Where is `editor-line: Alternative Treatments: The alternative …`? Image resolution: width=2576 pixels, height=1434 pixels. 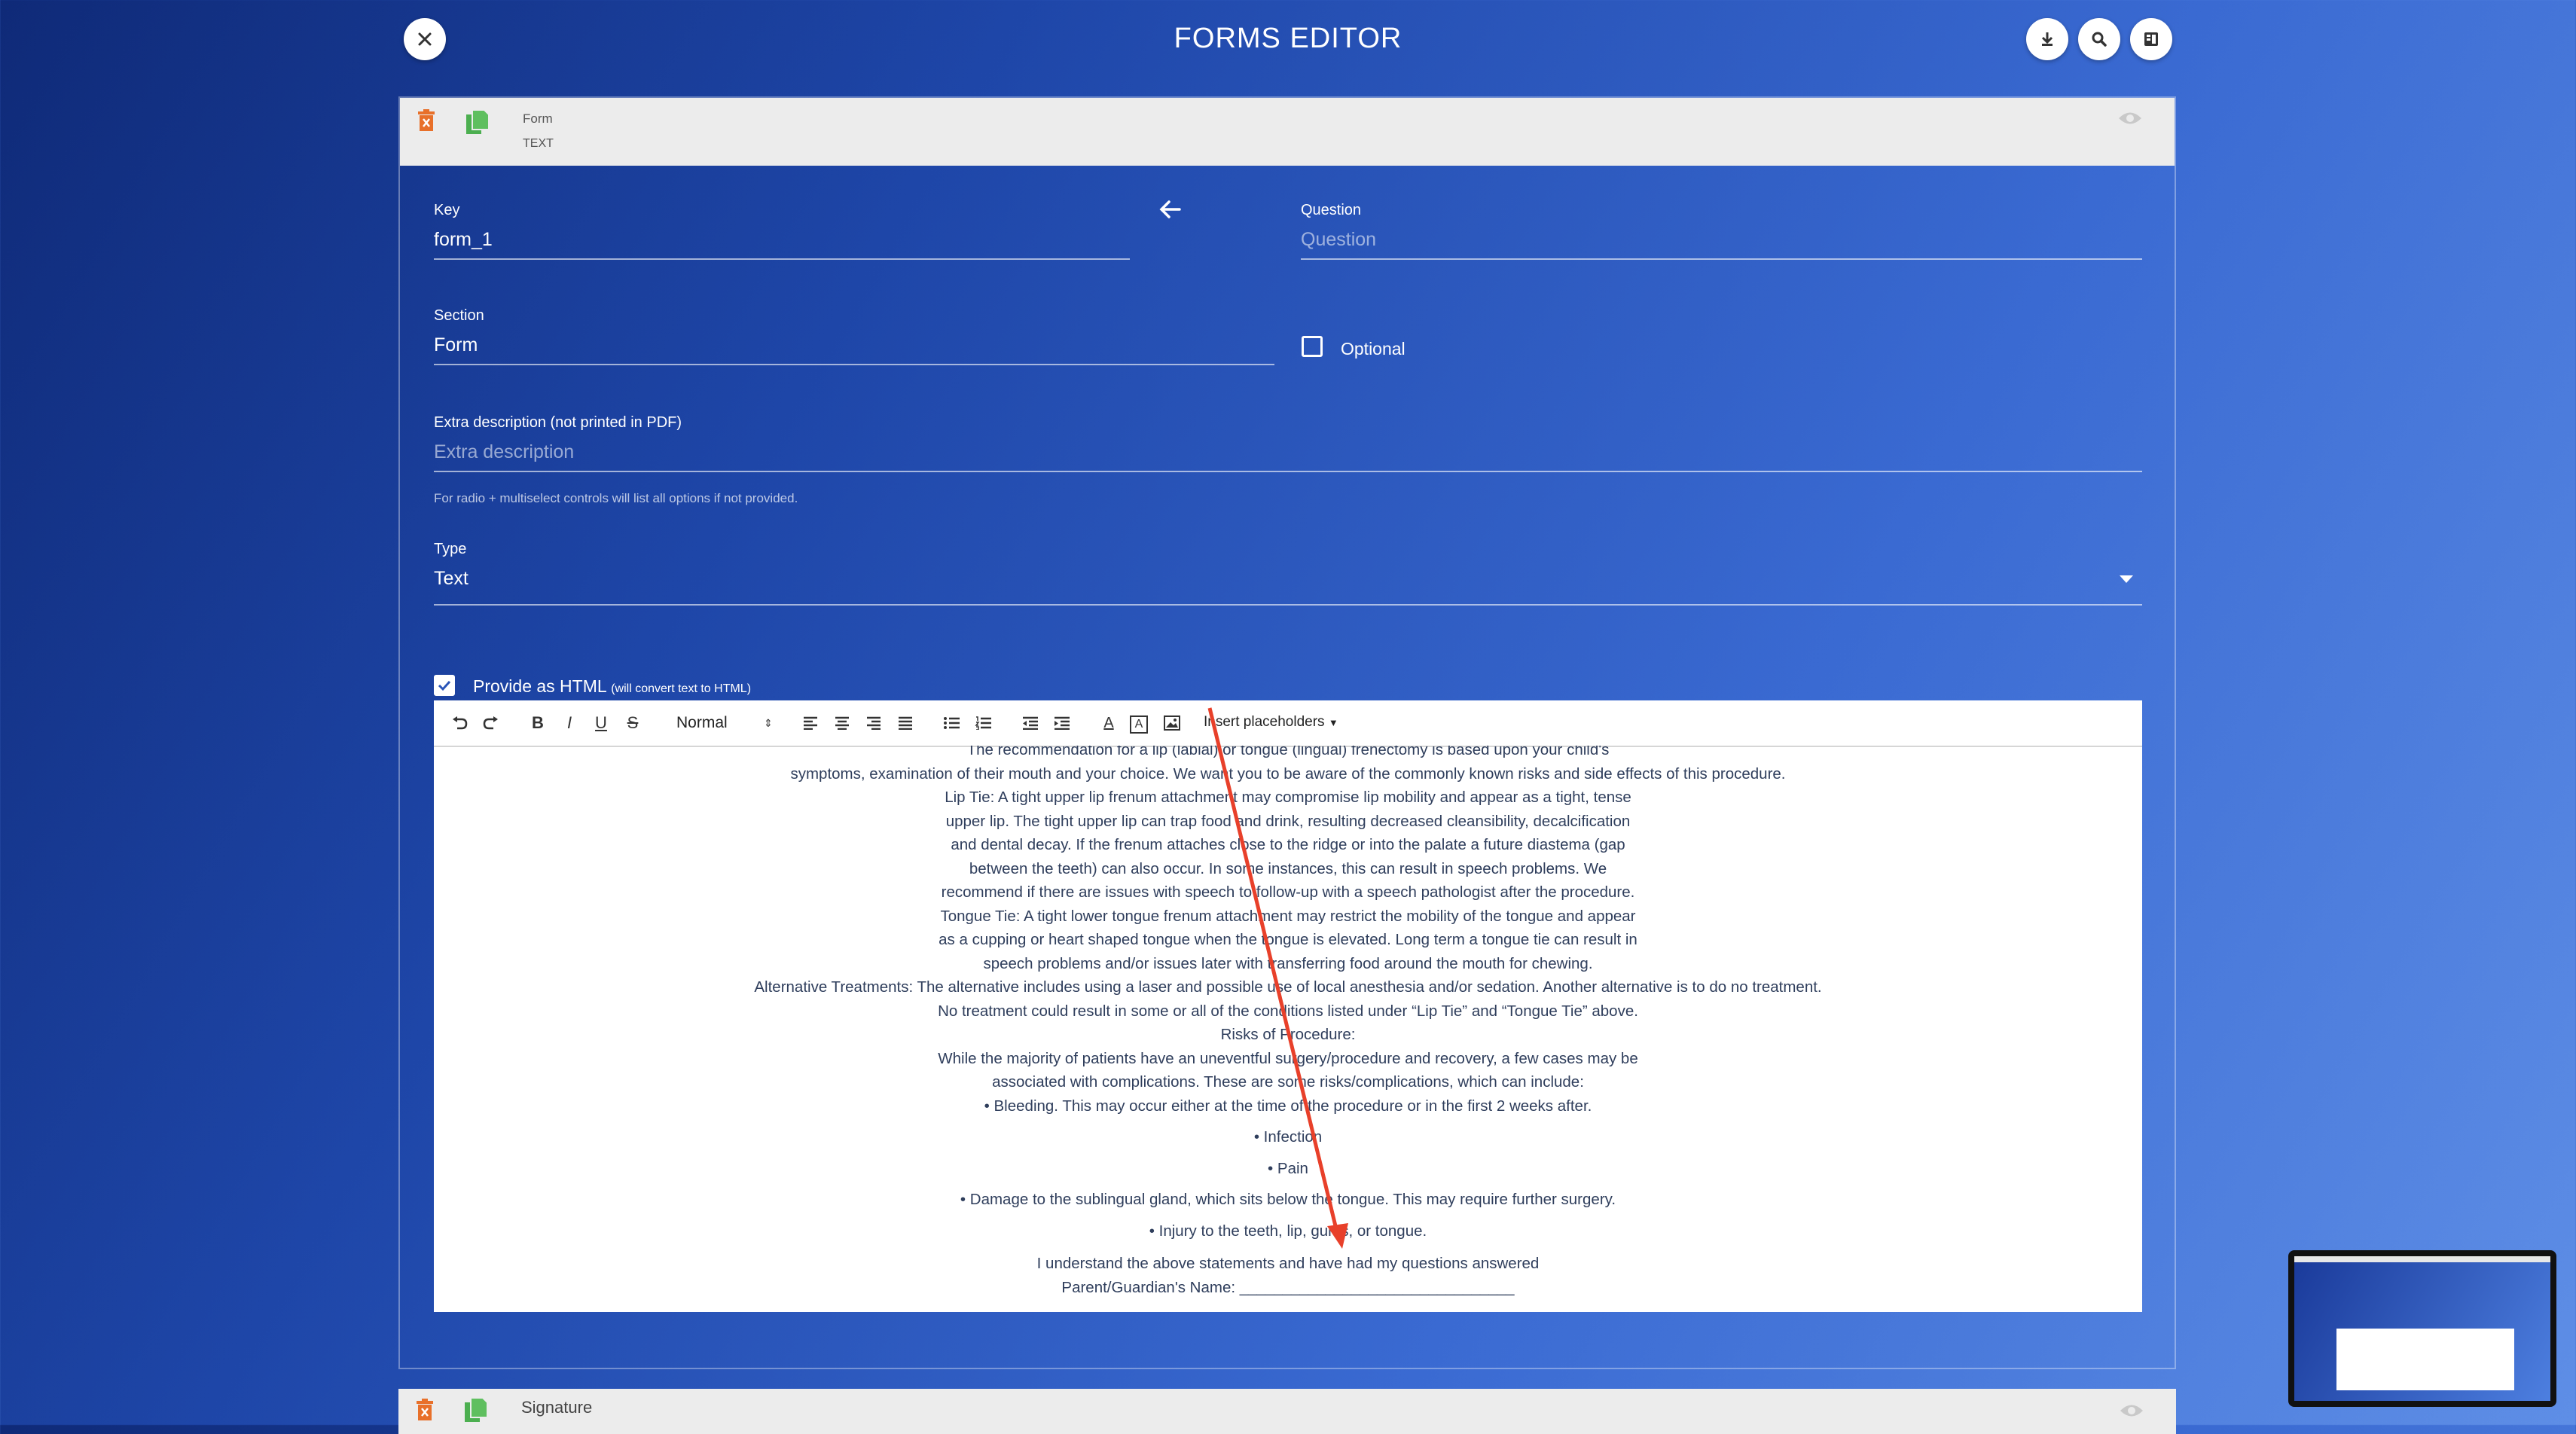 editor-line: Alternative Treatments: The alternative … is located at coordinates (1288, 987).